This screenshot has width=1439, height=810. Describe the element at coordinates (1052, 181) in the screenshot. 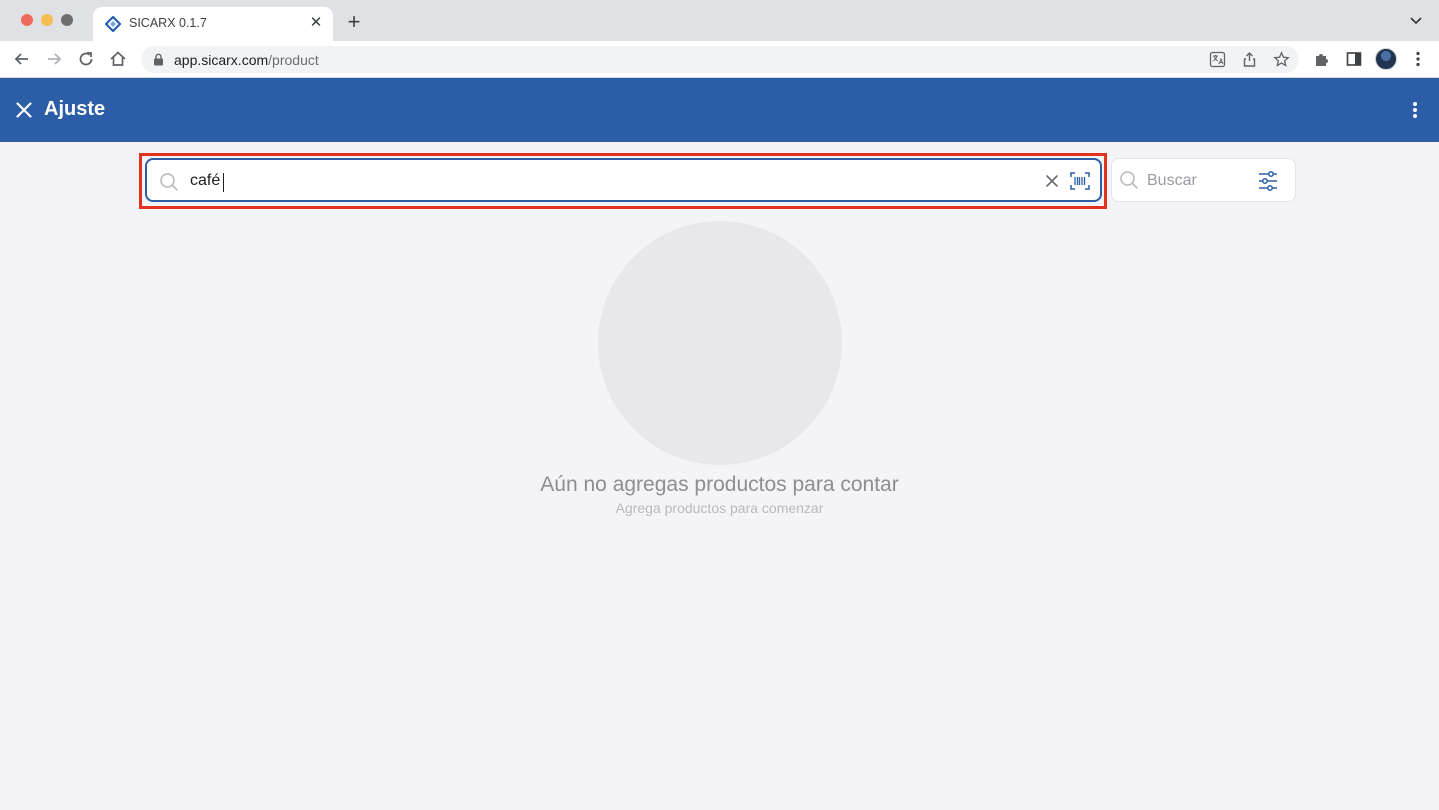

I see `clear-icon` at that location.